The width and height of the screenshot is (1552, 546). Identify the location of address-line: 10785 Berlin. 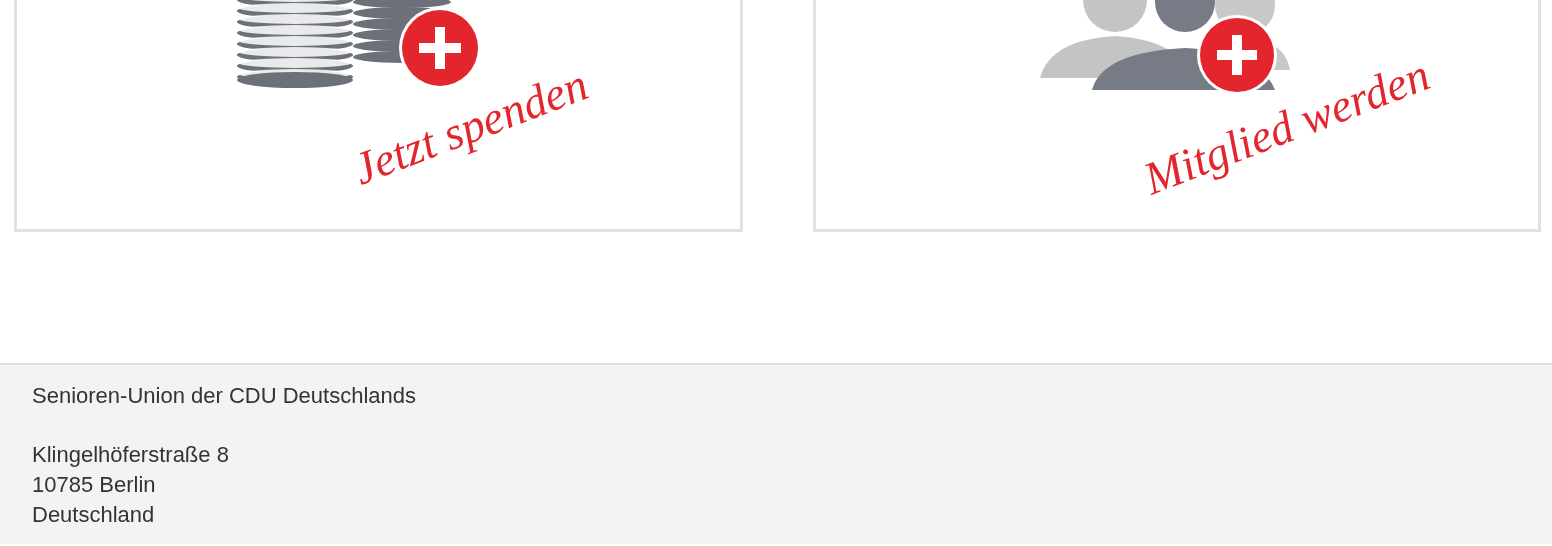
(94, 485).